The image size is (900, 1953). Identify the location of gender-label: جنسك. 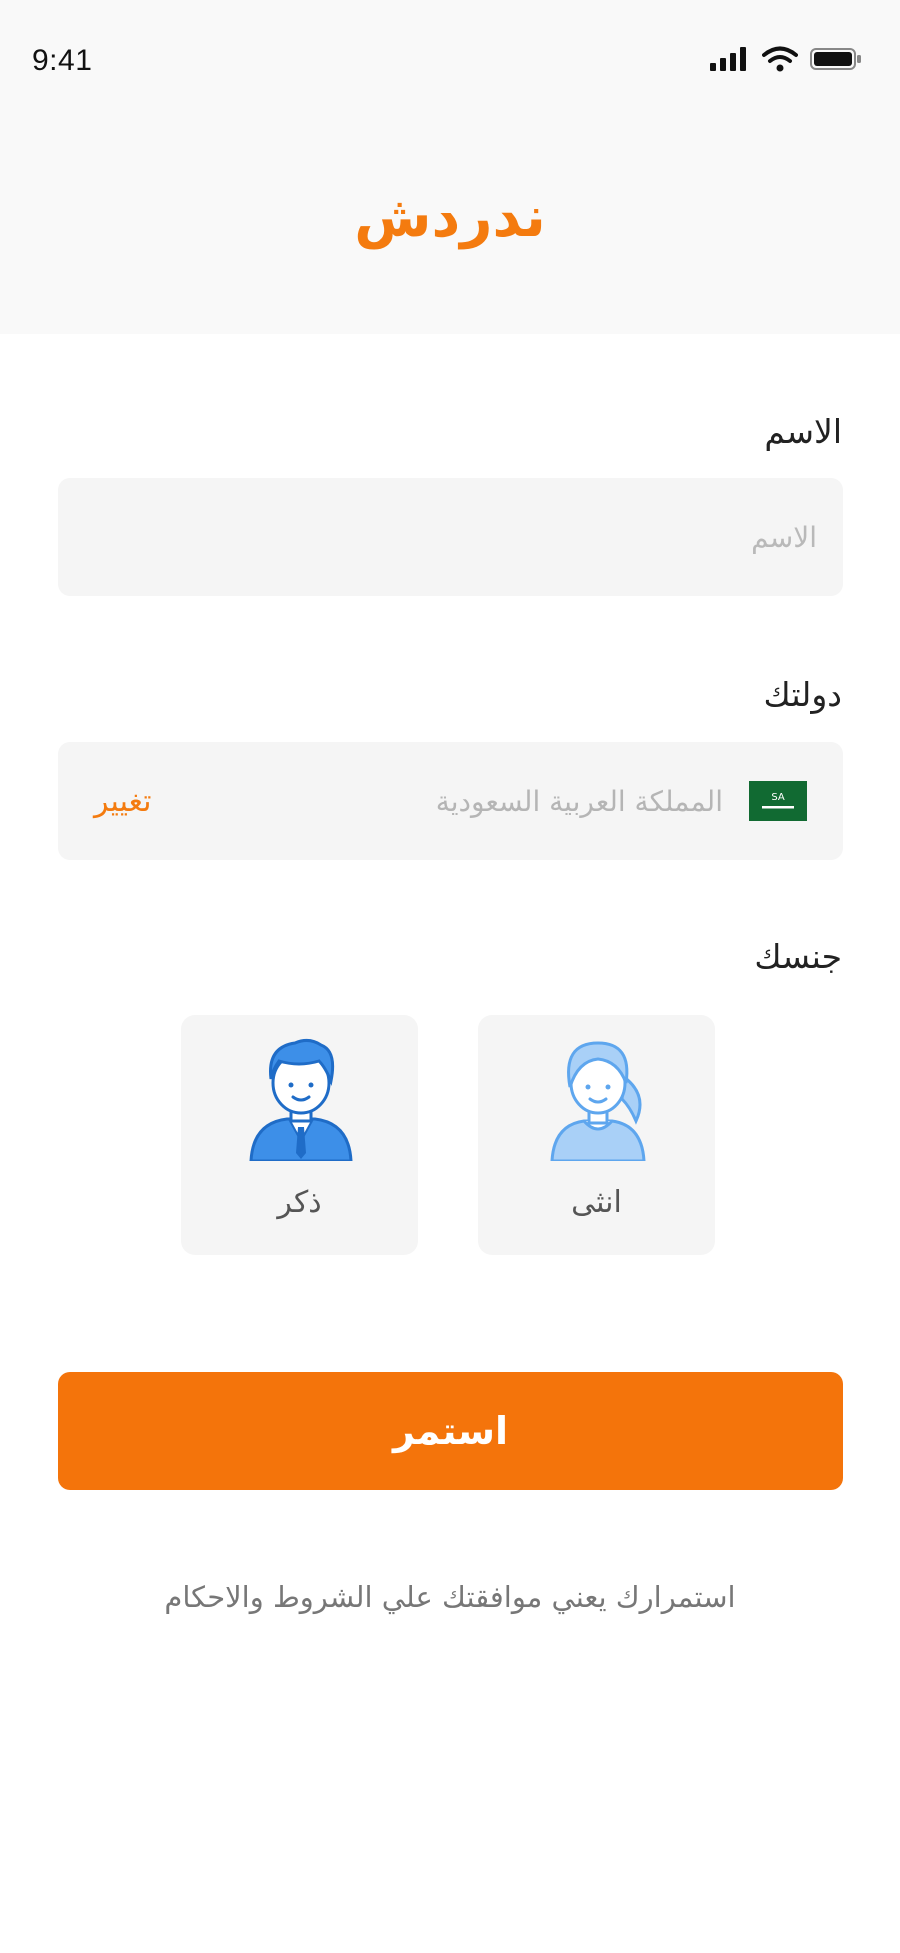
(798, 956).